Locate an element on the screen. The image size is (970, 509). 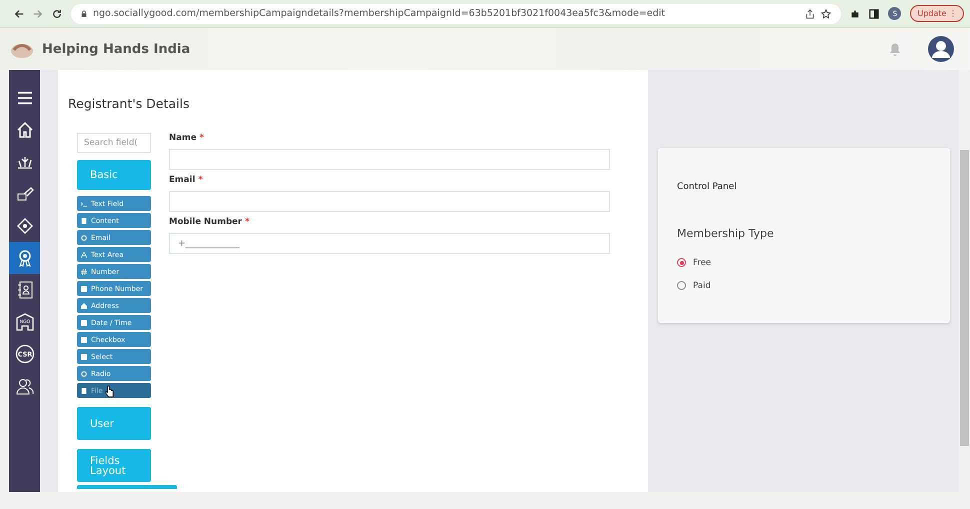
pen-card-icon is located at coordinates (25, 194).